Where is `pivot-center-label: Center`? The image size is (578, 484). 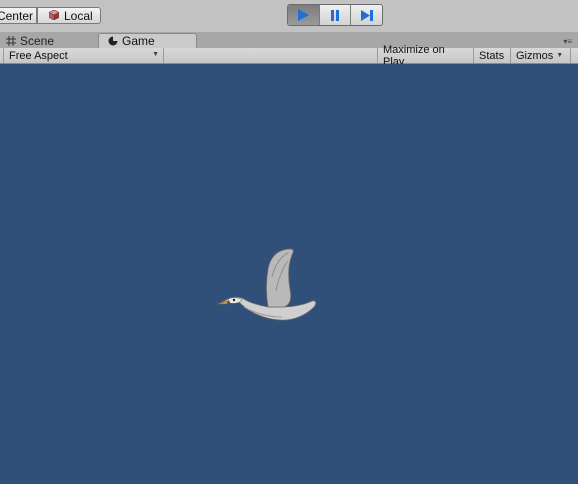
pivot-center-label: Center is located at coordinates (16, 15).